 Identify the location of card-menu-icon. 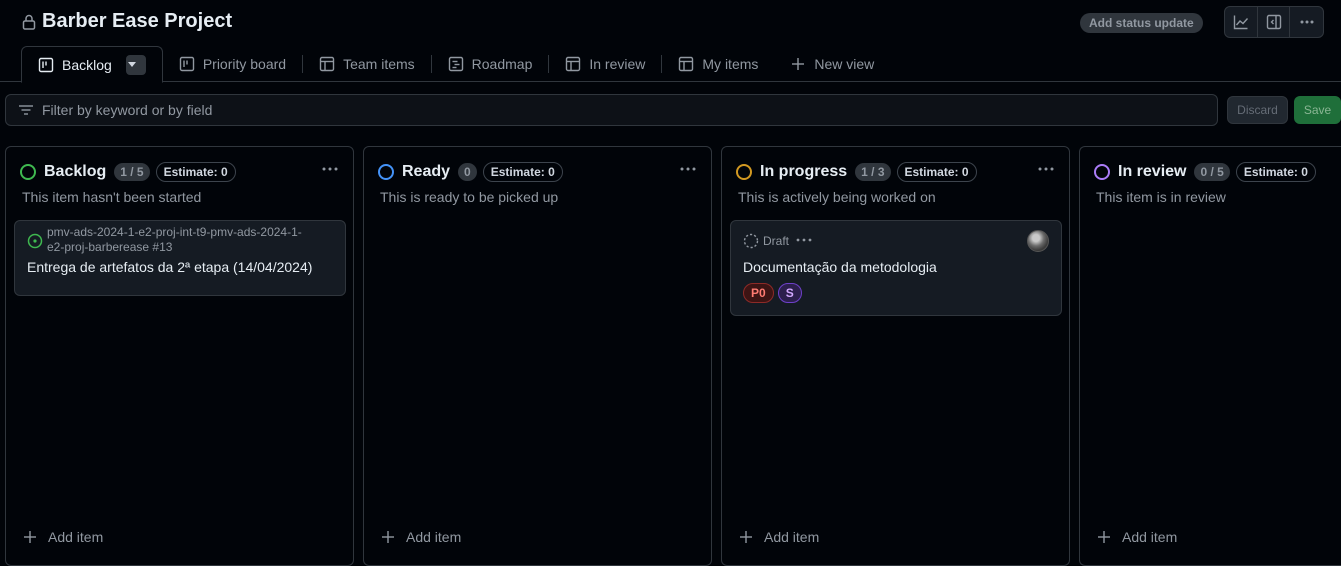
(804, 240).